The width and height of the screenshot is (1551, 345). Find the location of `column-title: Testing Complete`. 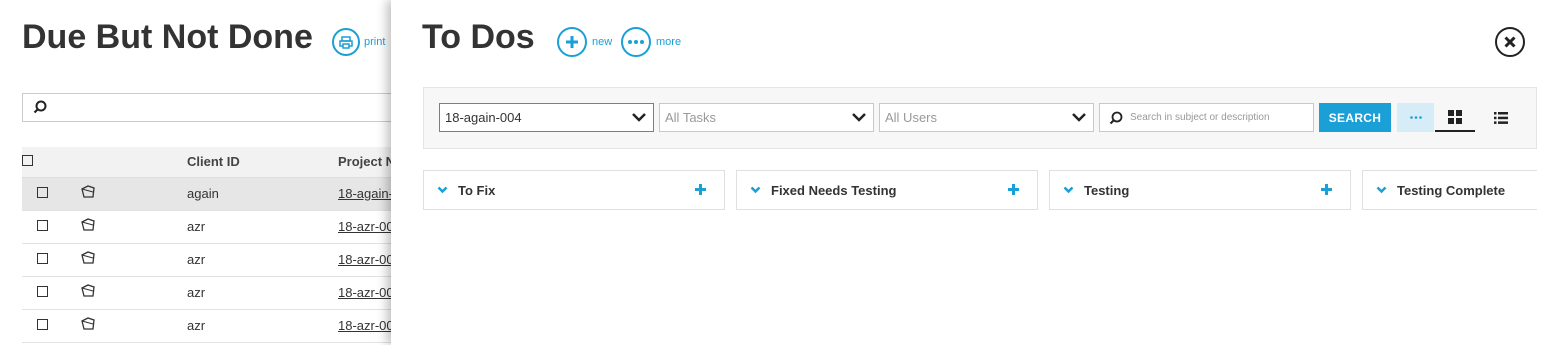

column-title: Testing Complete is located at coordinates (1451, 190).